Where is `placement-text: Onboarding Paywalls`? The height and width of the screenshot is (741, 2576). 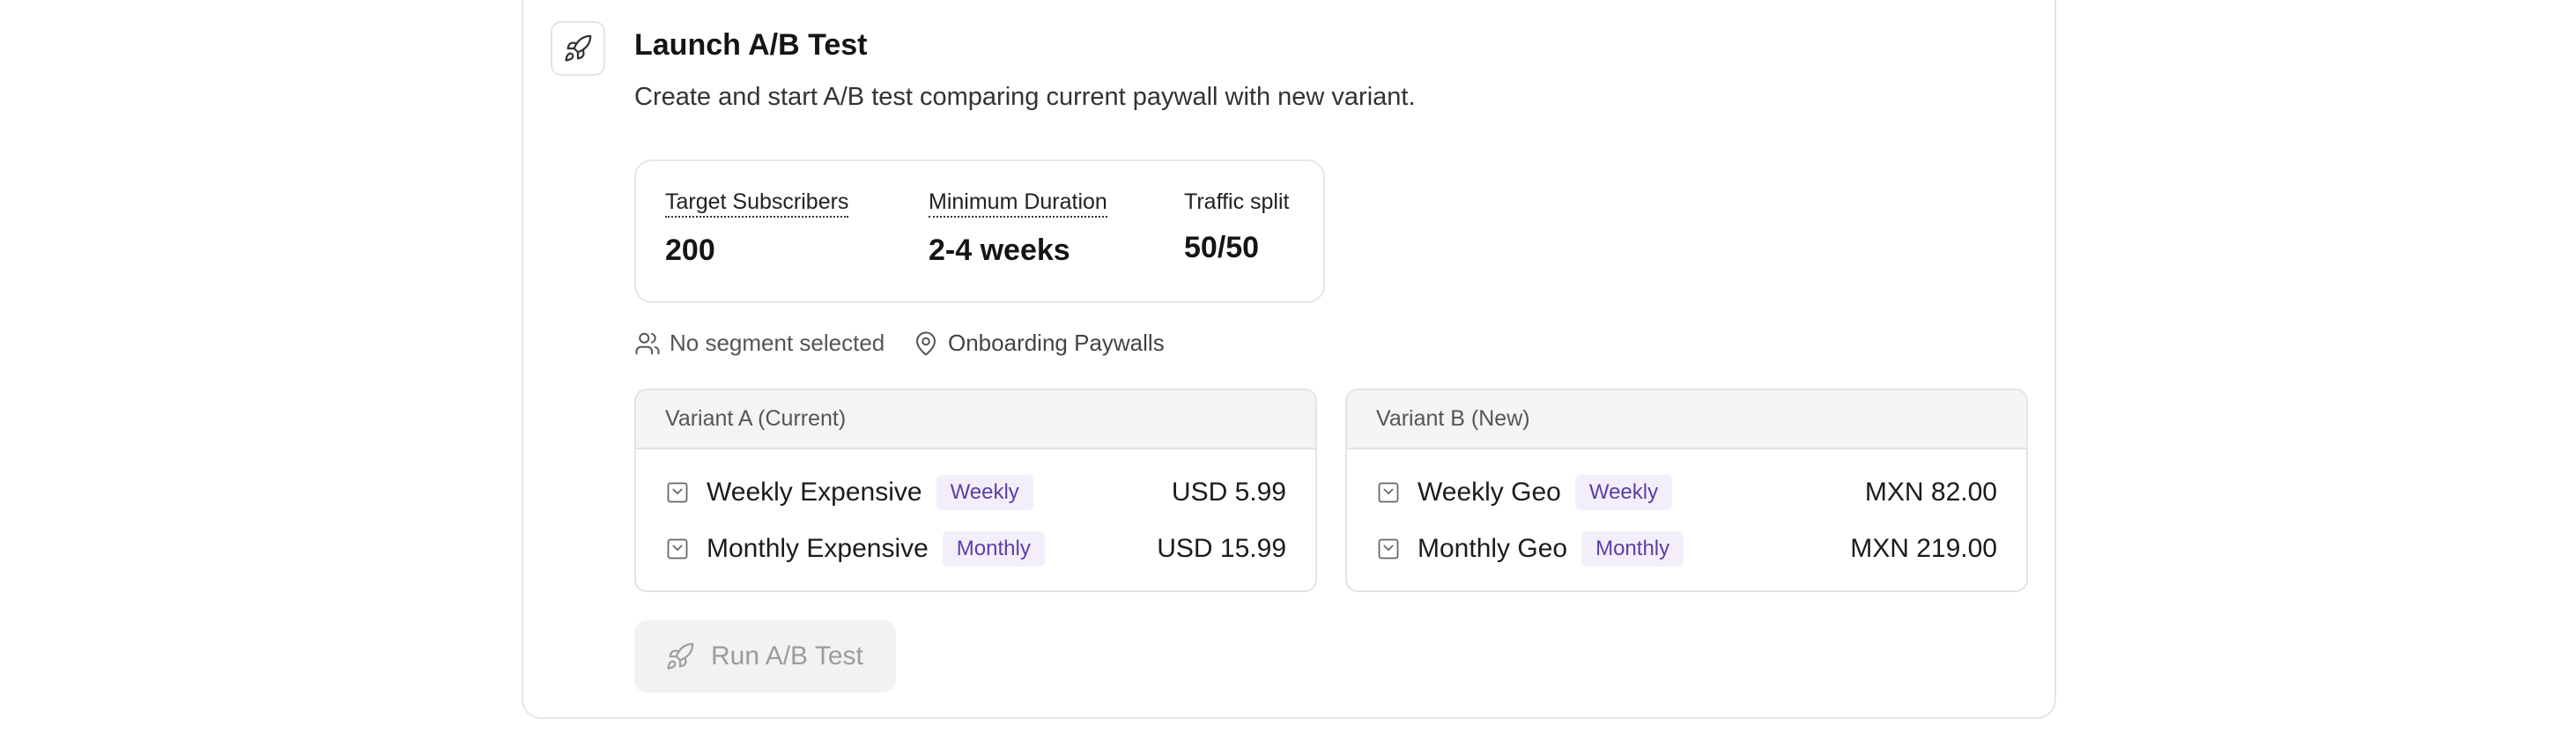 placement-text: Onboarding Paywalls is located at coordinates (1057, 343).